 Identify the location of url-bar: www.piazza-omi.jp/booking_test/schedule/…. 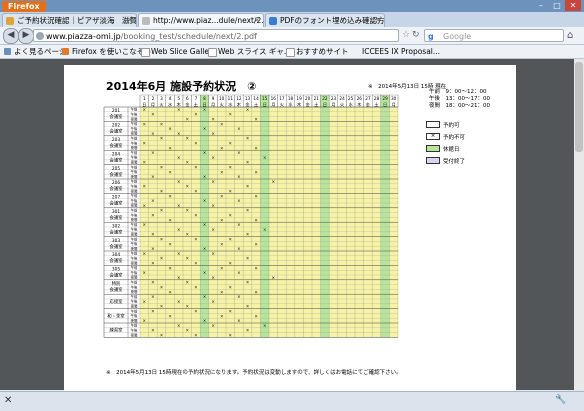
(216, 35).